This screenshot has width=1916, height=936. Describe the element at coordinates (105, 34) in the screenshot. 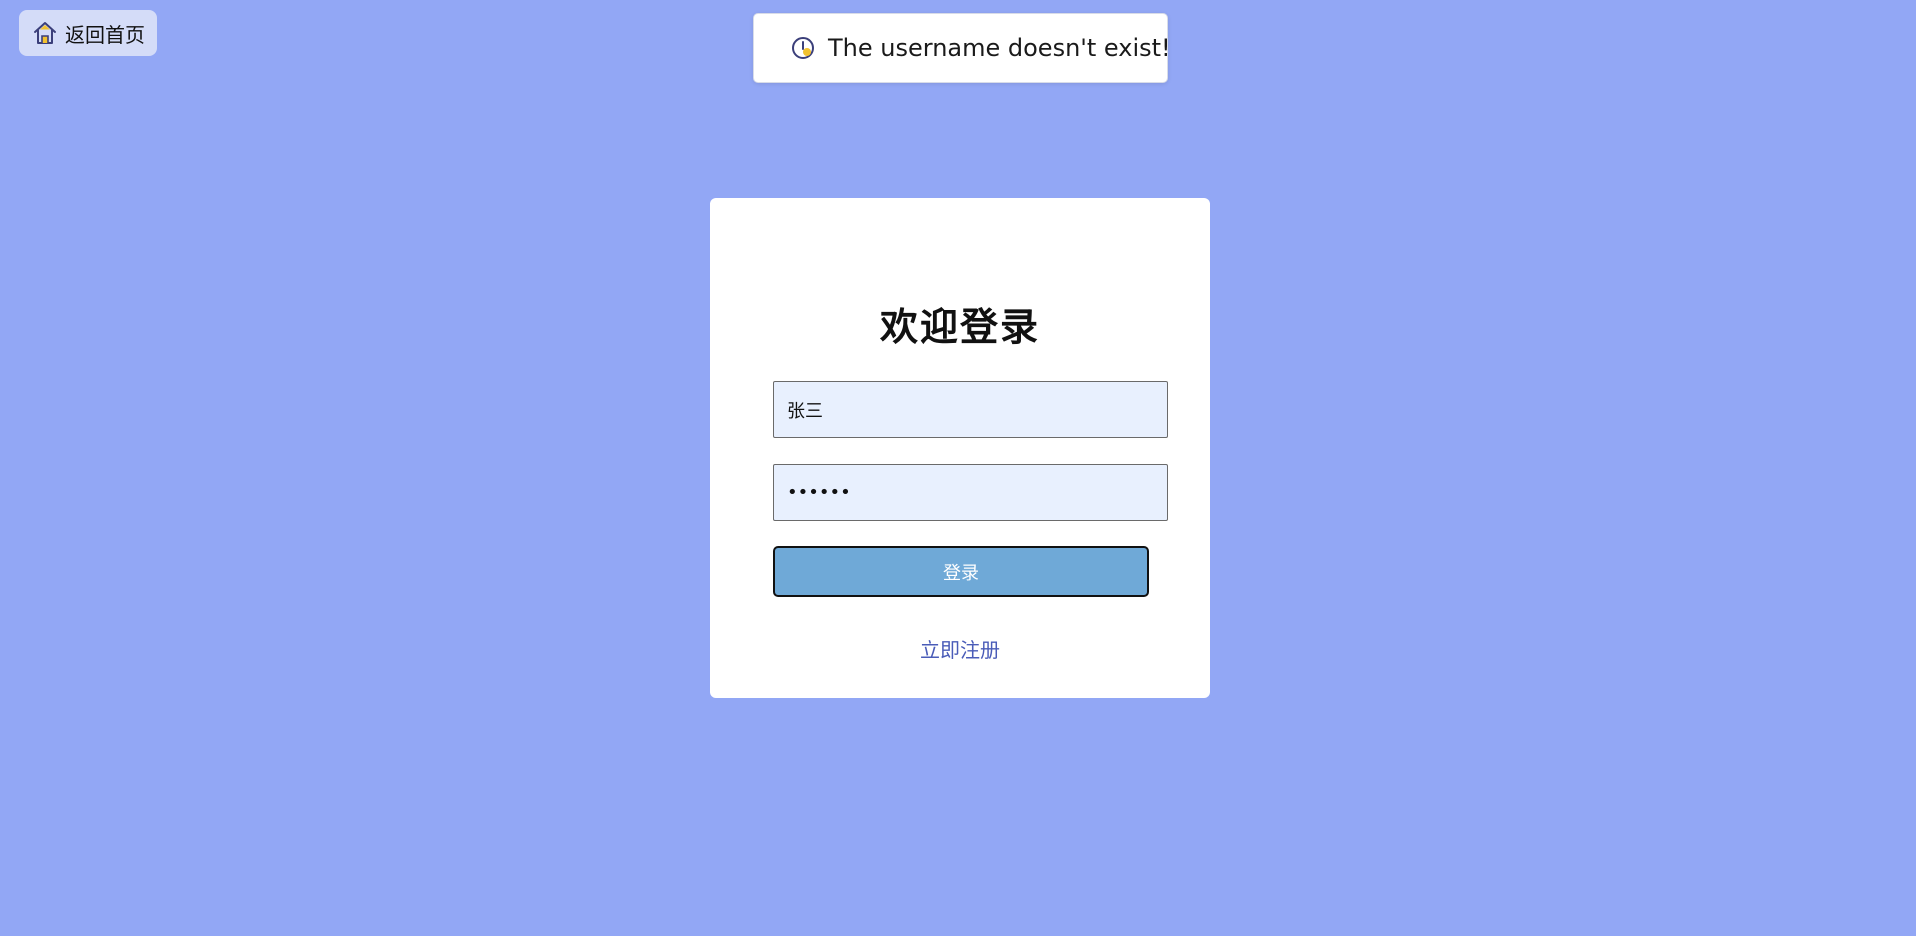

I see `home-button-label: 返回首页` at that location.